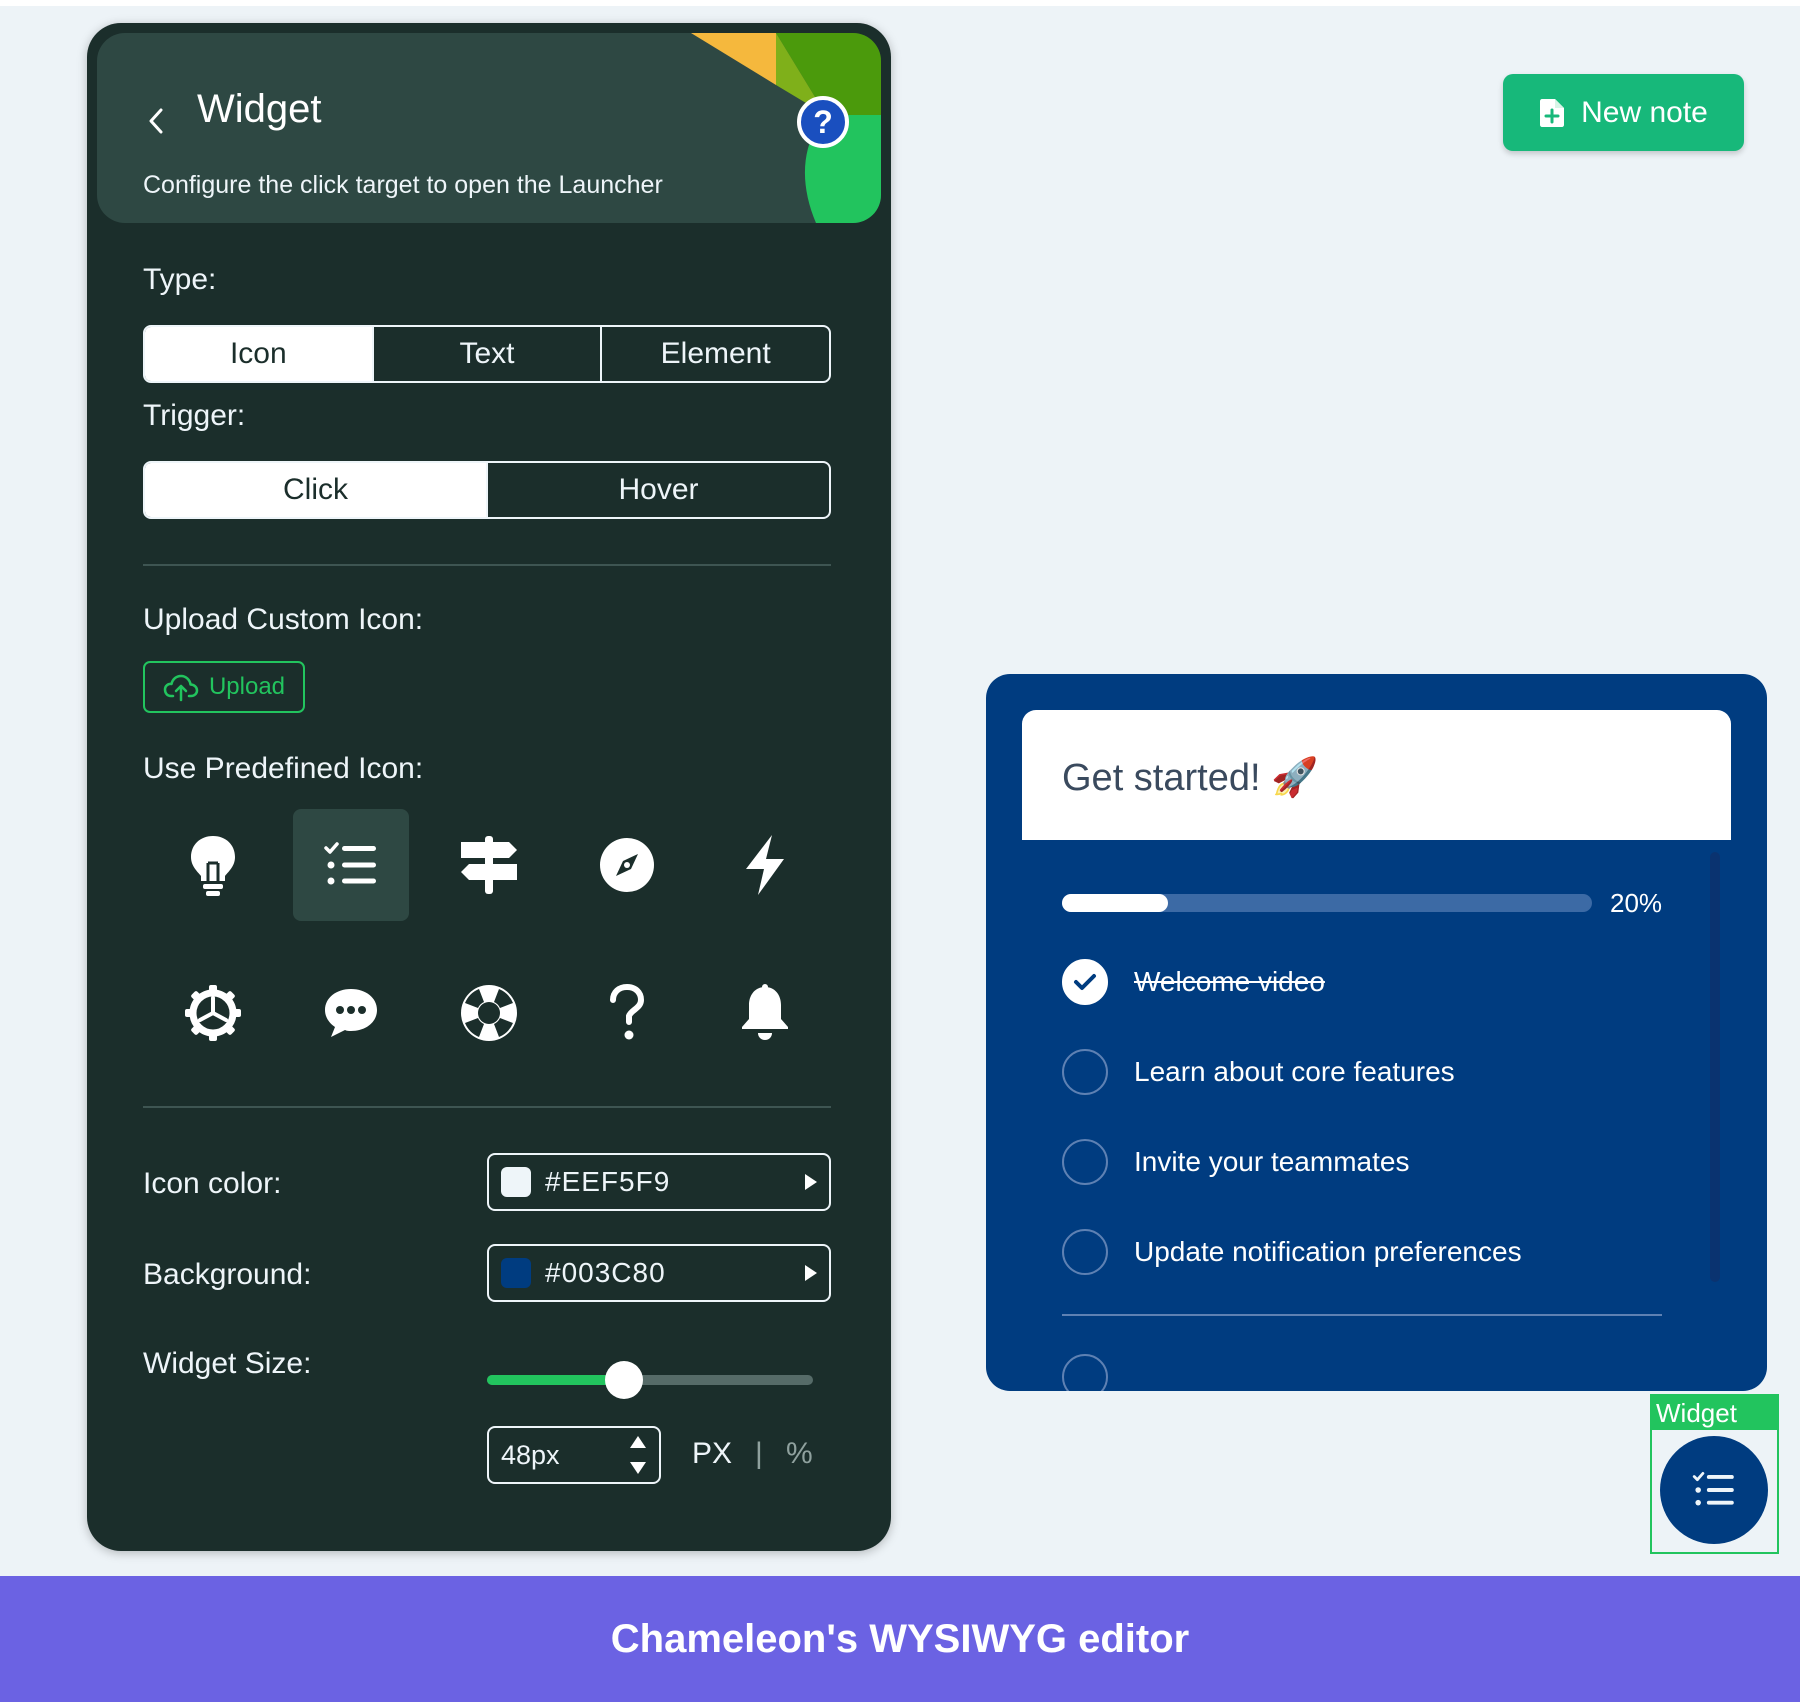  I want to click on icon-option-checklist, so click(351, 865).